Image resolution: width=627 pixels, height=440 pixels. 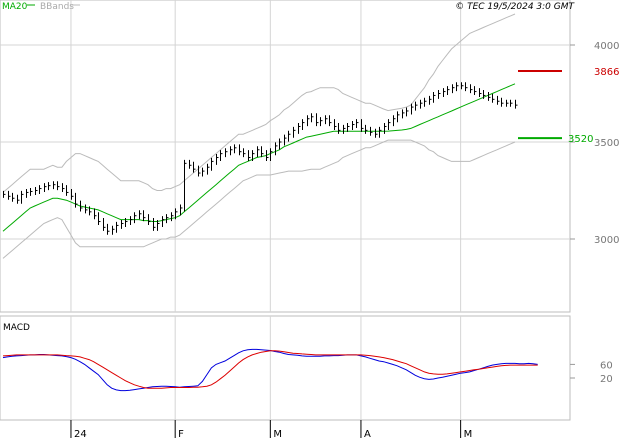 What do you see at coordinates (606, 143) in the screenshot?
I see `price-tick-label-3500: 3500` at bounding box center [606, 143].